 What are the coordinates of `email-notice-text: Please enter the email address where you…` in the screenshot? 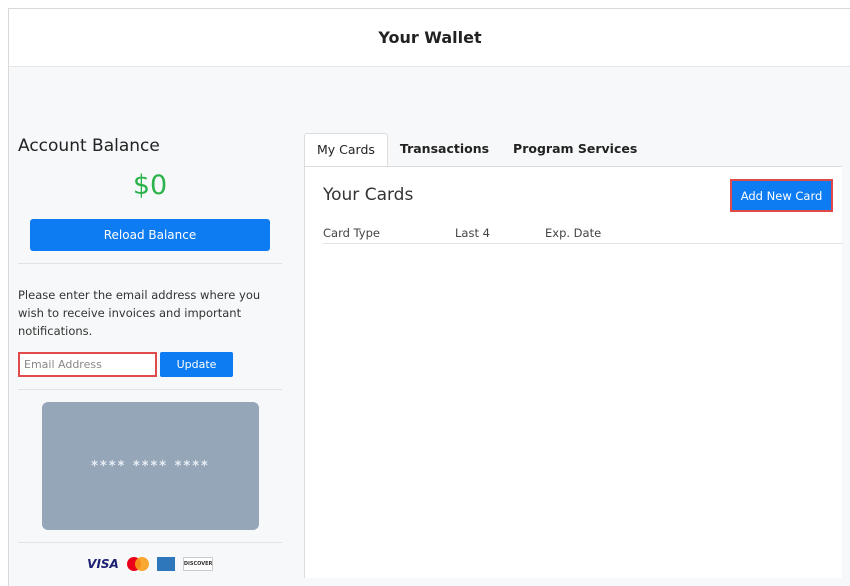 It's located at (139, 313).